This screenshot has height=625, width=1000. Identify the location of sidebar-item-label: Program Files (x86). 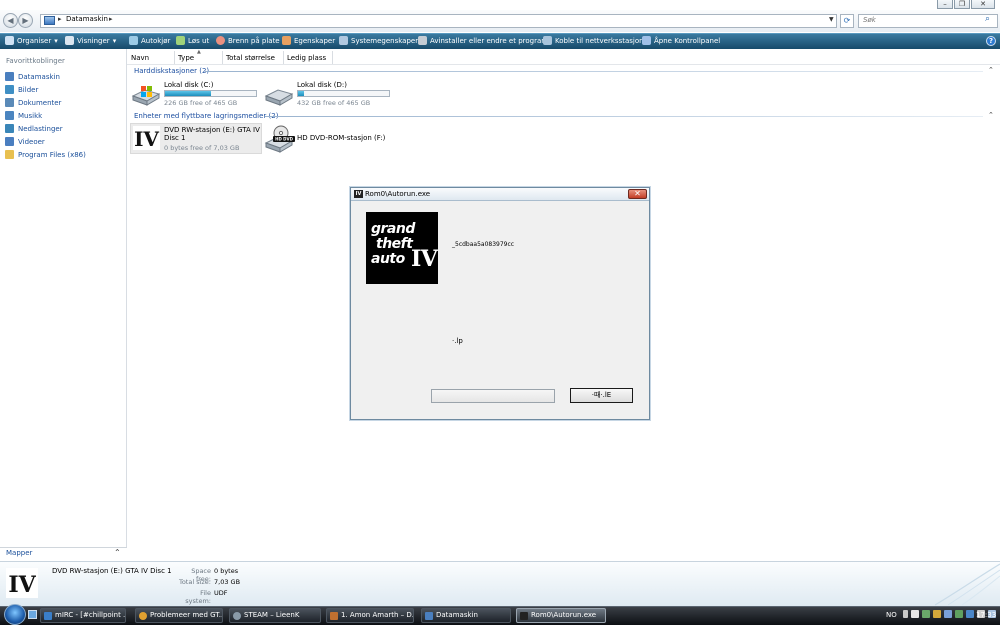
(52, 154).